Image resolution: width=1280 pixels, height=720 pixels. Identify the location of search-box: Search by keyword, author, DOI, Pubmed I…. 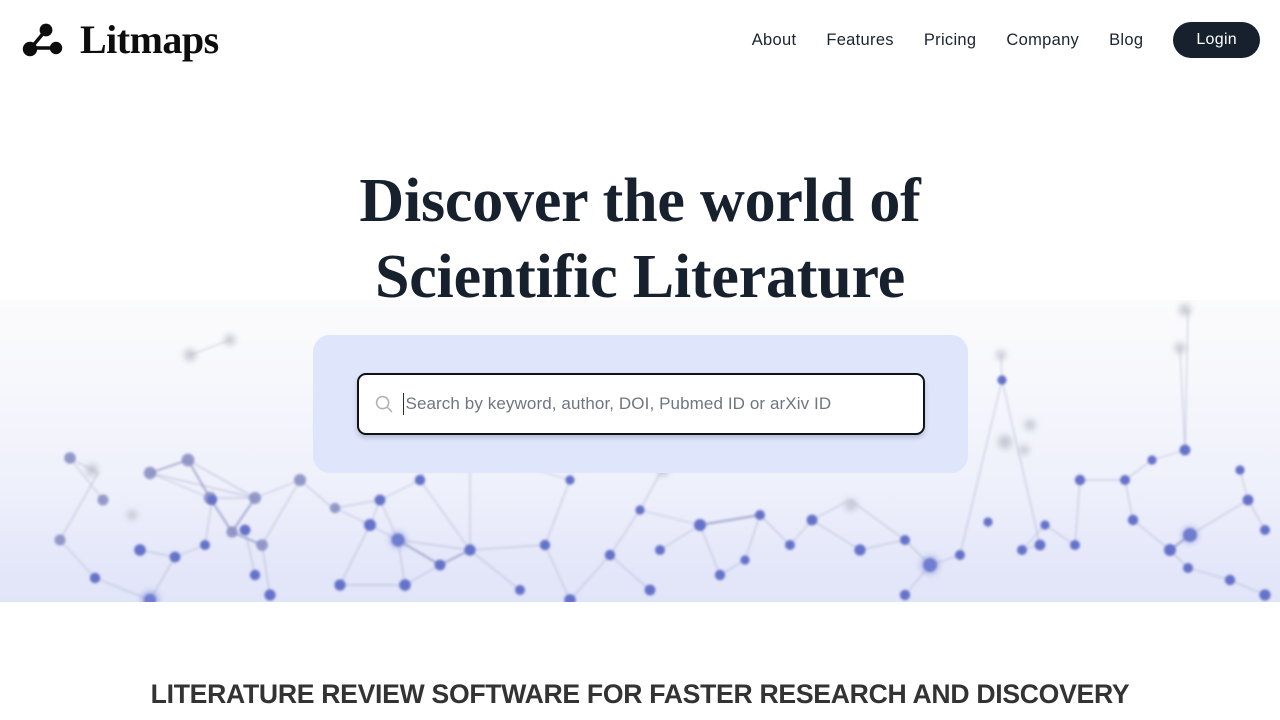
(640, 404).